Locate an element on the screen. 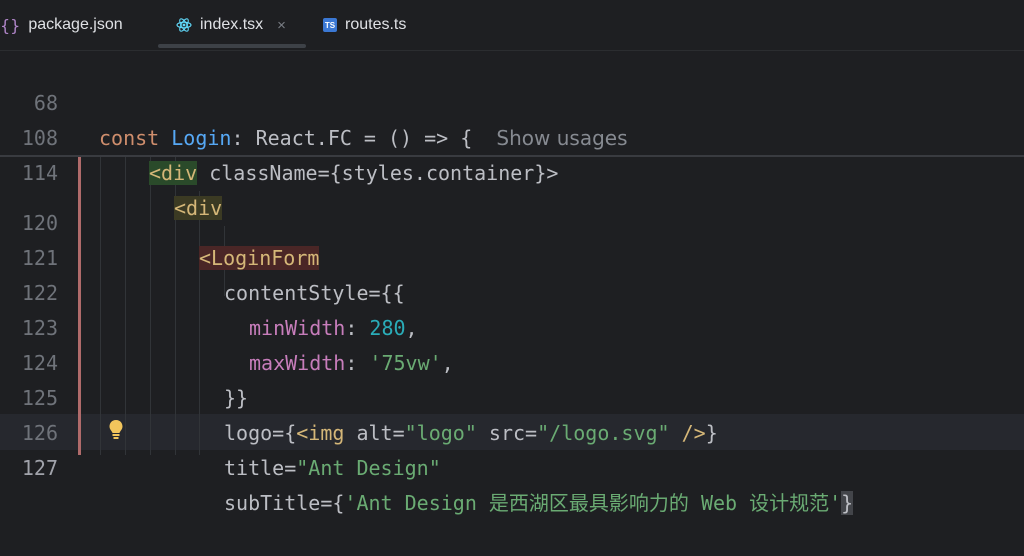 The width and height of the screenshot is (1024, 556). editor-tab-bar: {} package.json index.tsx × TS routes.ts is located at coordinates (512, 25).